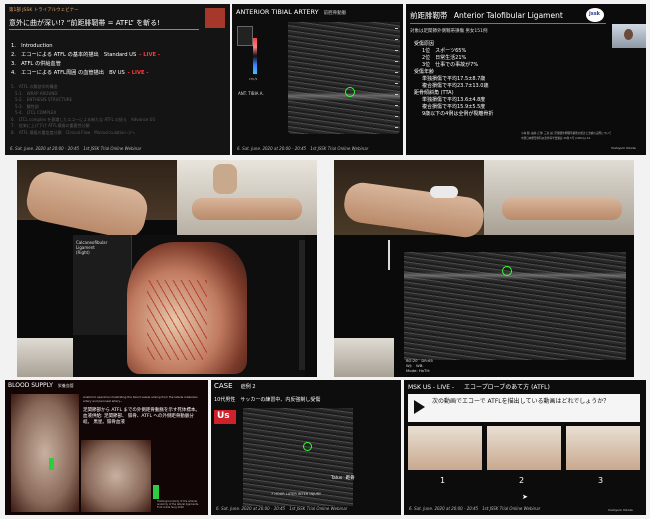 This screenshot has height=519, width=650. Describe the element at coordinates (444, 51) in the screenshot. I see `section-line: 1位 スポーツ65%` at that location.